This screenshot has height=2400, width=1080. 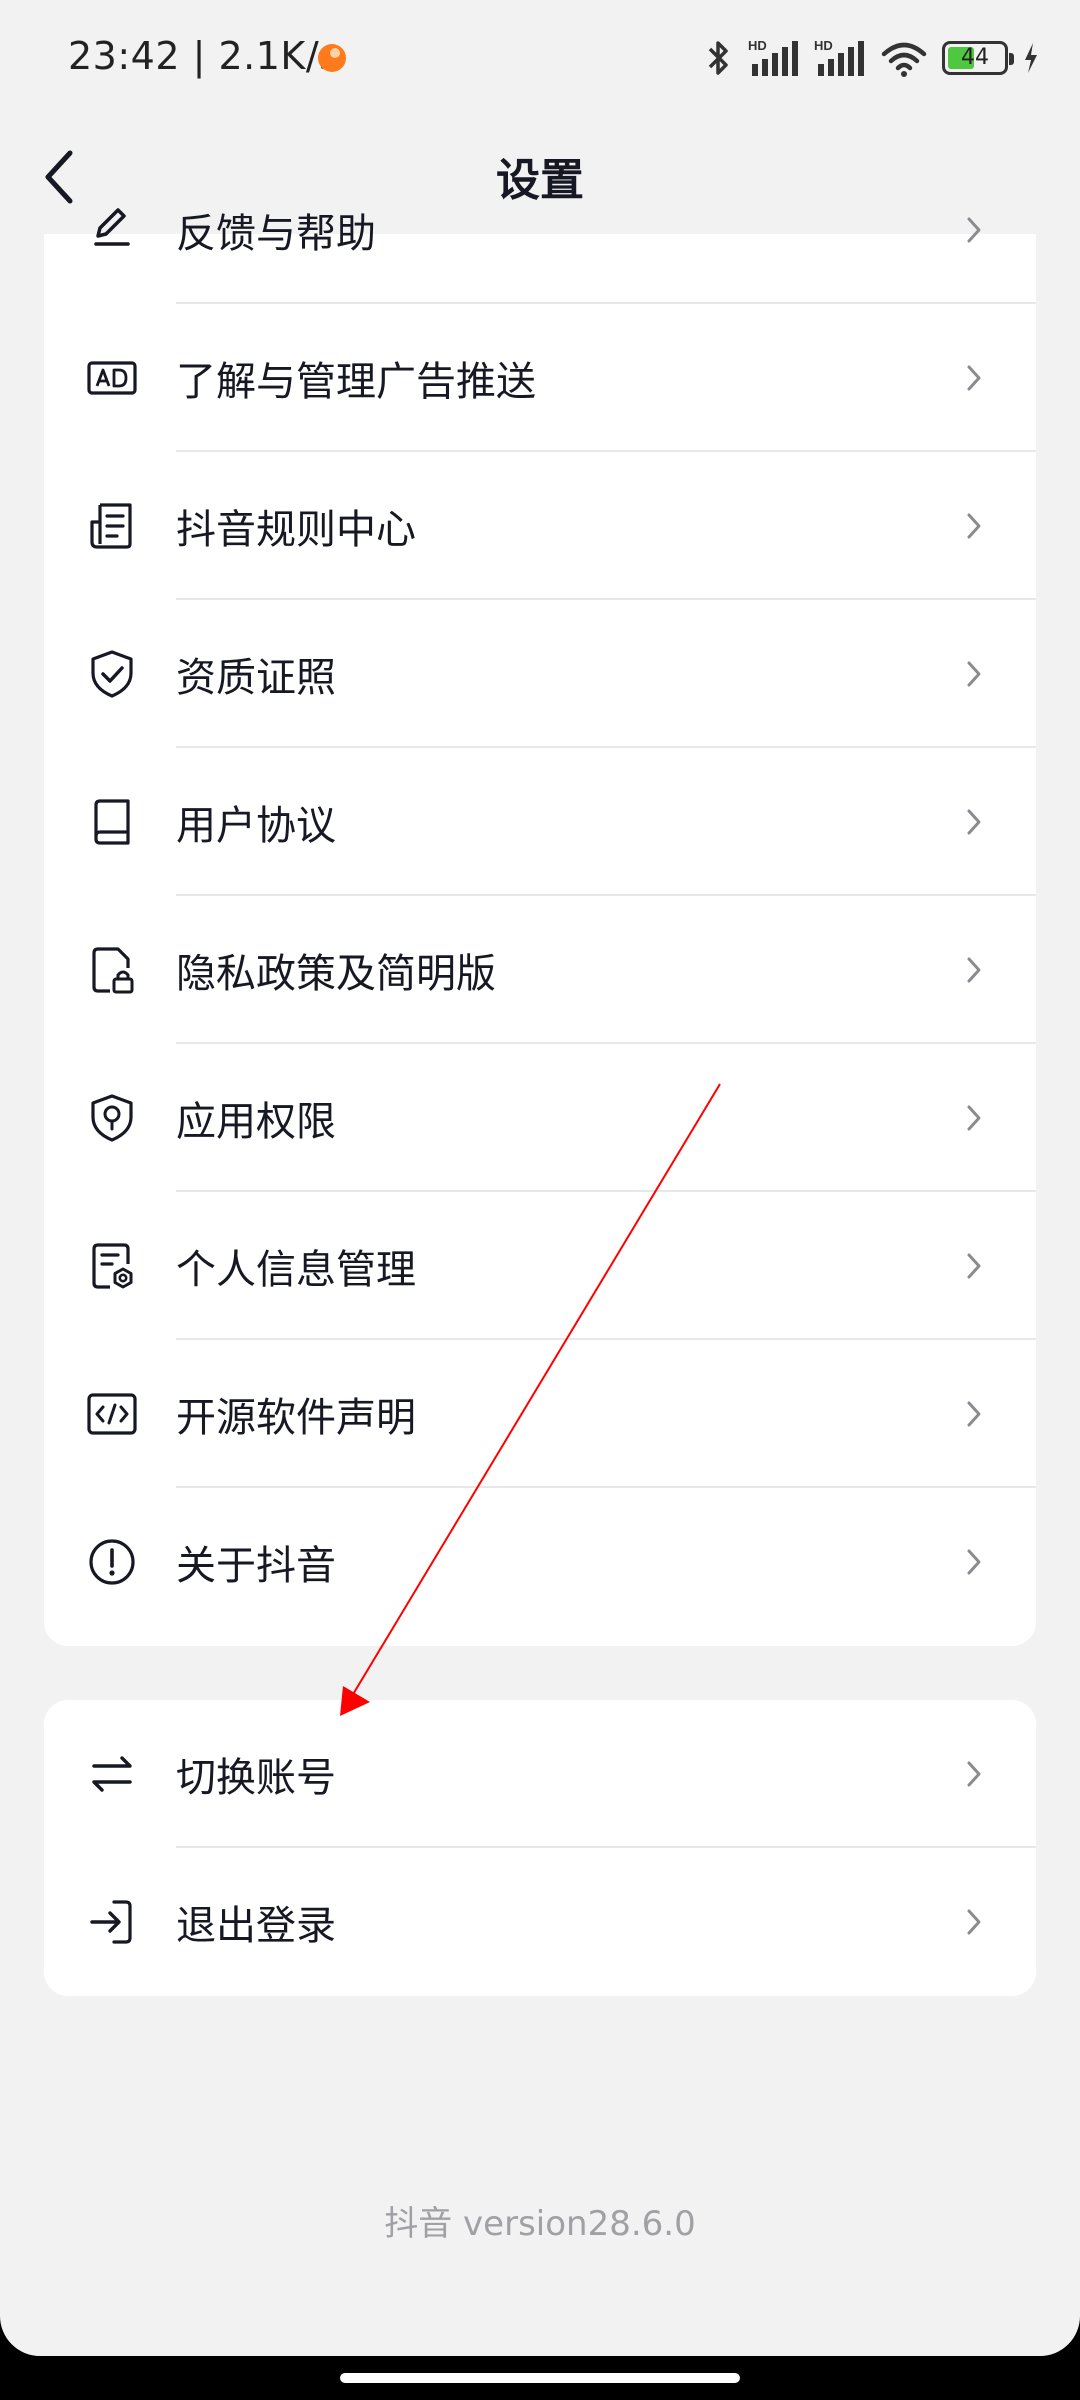 What do you see at coordinates (540, 2224) in the screenshot?
I see `app-version: 抖音 version28.6.0` at bounding box center [540, 2224].